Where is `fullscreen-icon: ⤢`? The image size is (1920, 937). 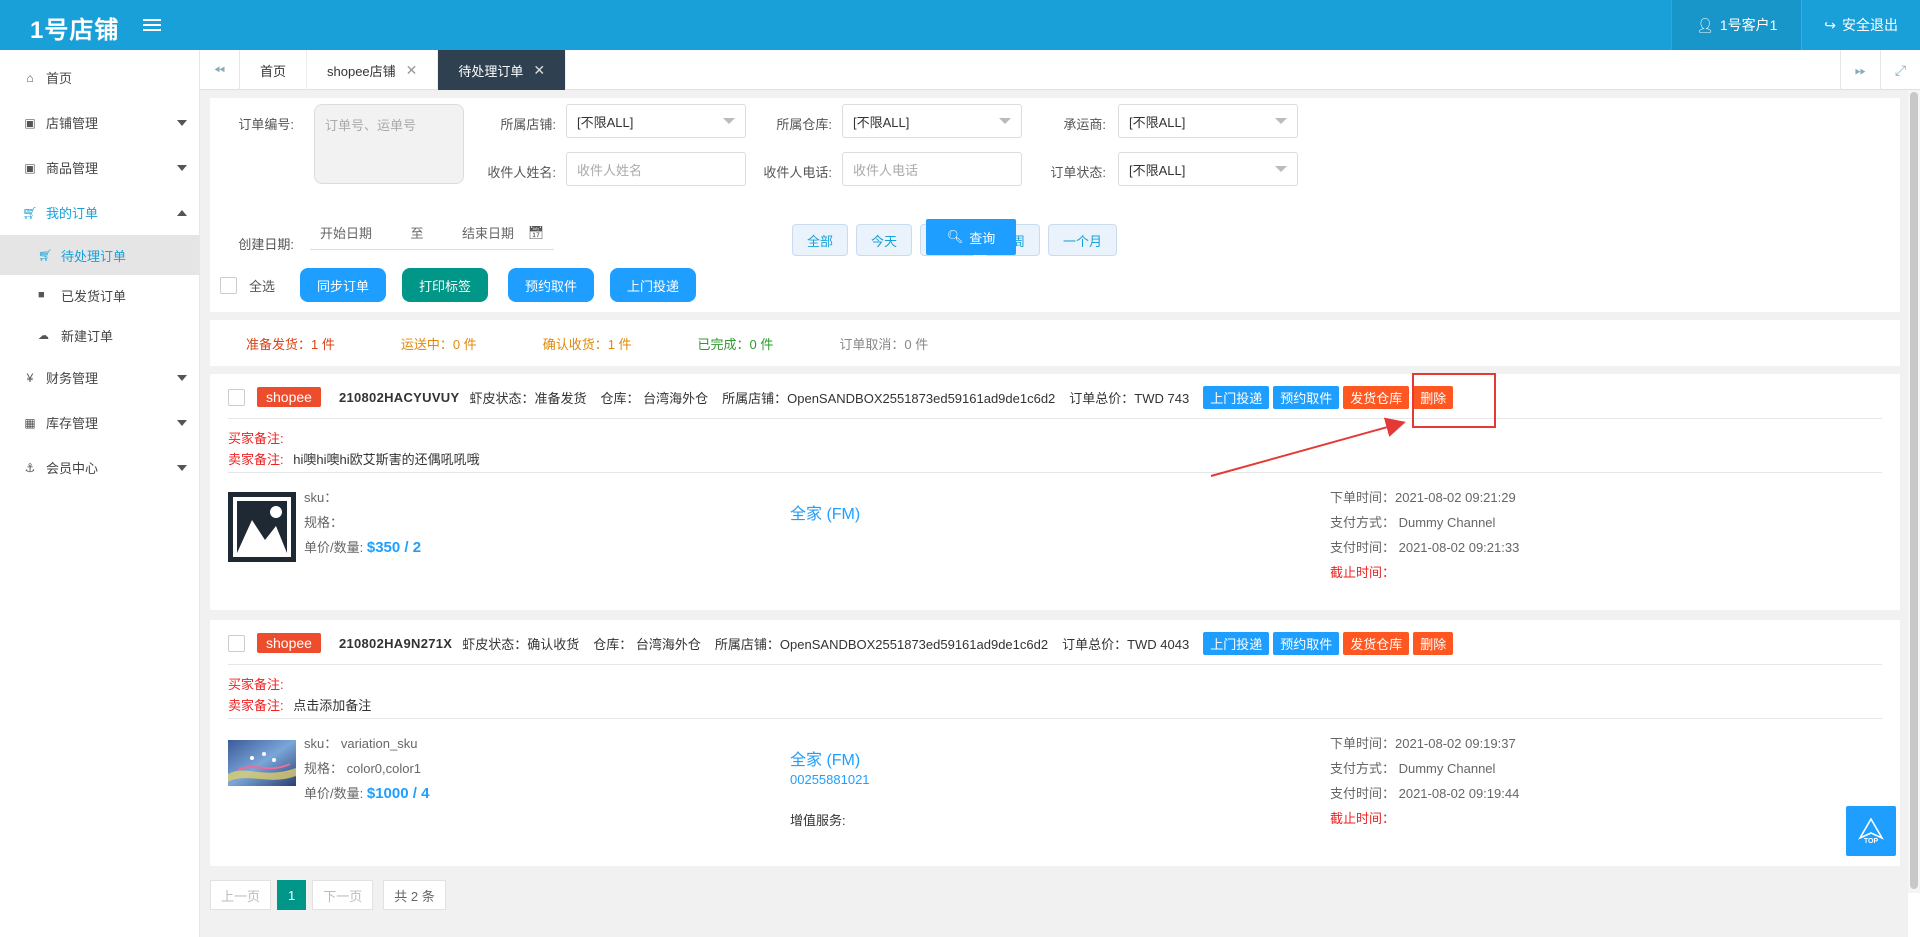 fullscreen-icon: ⤢ is located at coordinates (1900, 70).